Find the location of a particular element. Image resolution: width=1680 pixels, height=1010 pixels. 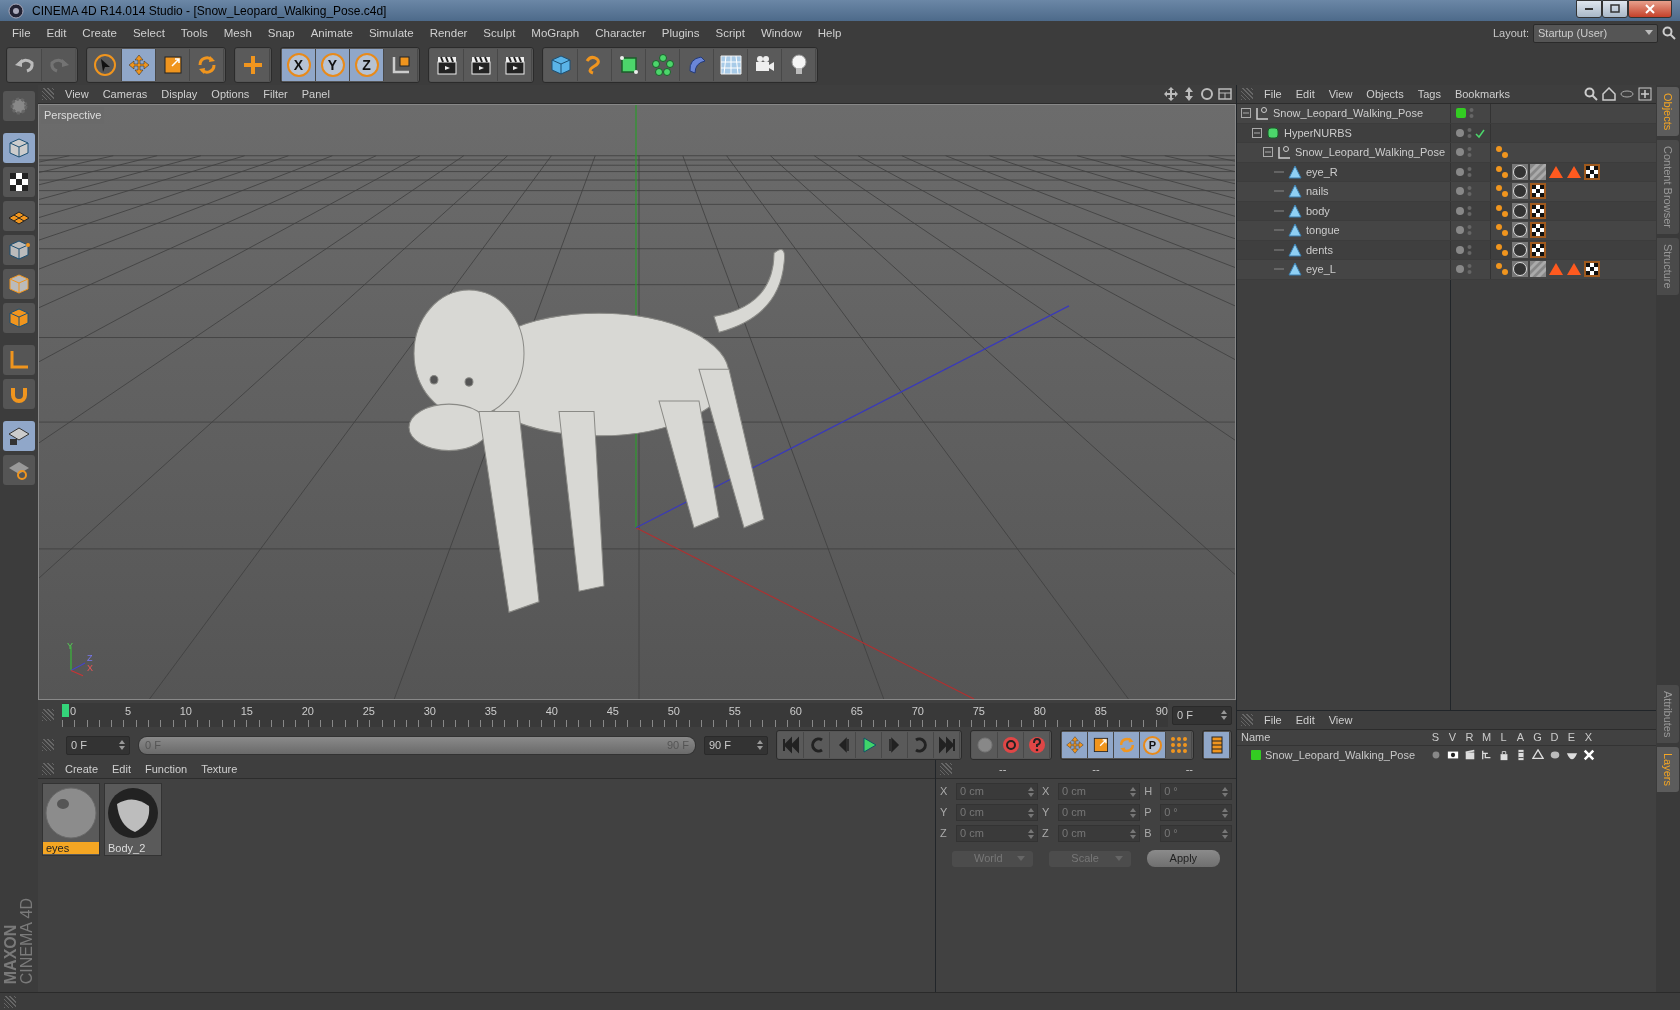

object-name: HyperNURBS is located at coordinates (1318, 132).